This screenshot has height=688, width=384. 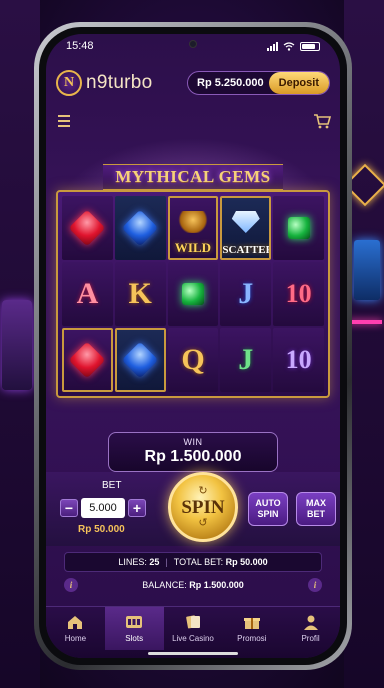 I want to click on game-title: MYTHICAL GEMS, so click(x=193, y=177).